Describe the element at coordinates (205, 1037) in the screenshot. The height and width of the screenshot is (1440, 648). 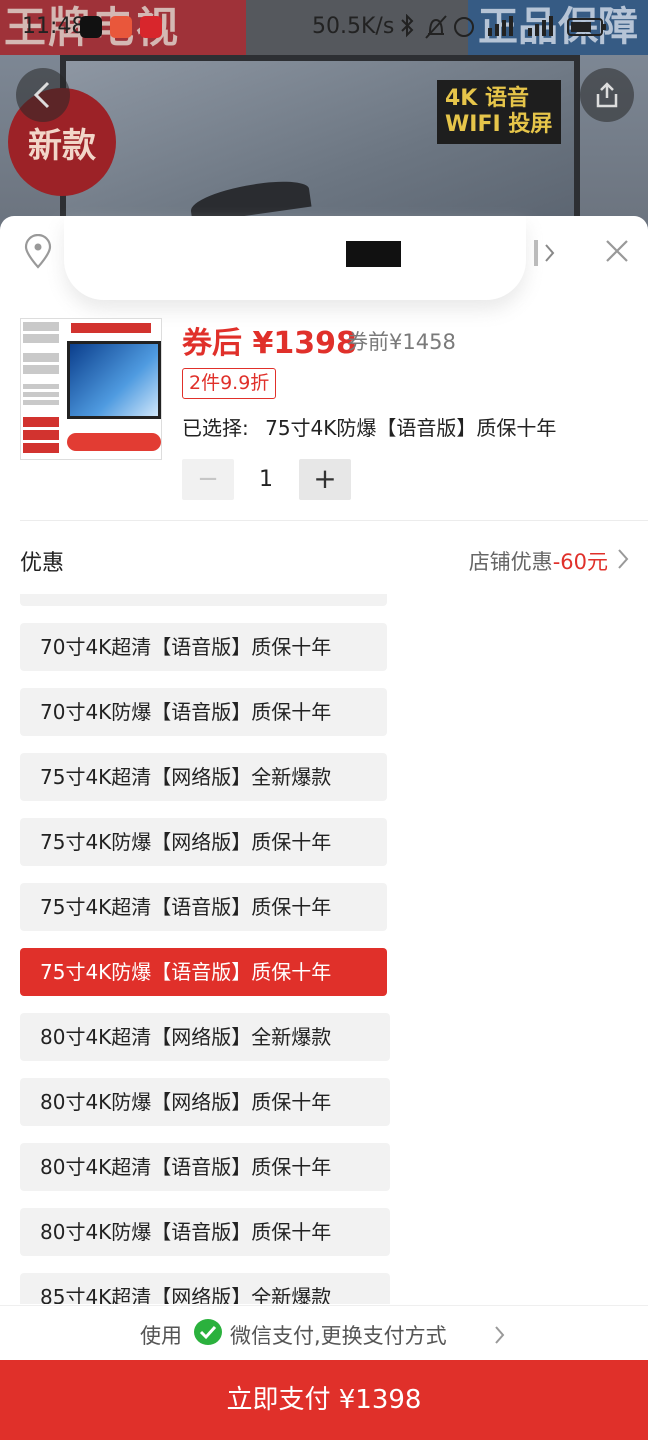
I see `spec-option: 80寸4K超清【网络版】全新爆款` at that location.